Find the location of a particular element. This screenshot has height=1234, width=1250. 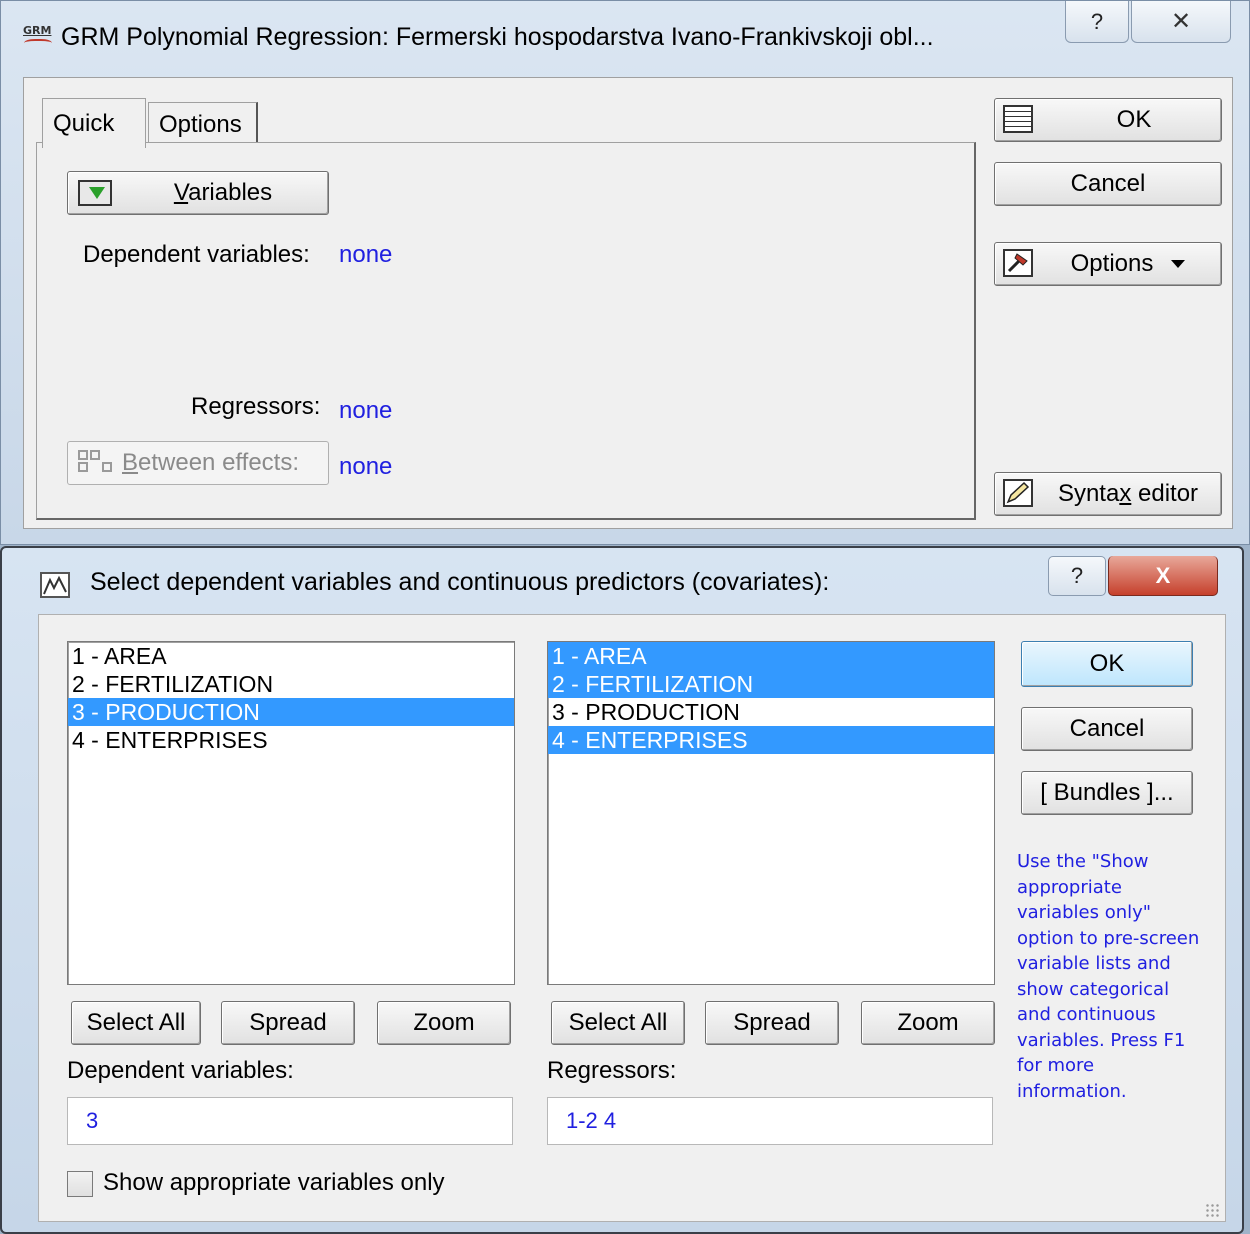

between-effects-button: Between effects: is located at coordinates (198, 463).